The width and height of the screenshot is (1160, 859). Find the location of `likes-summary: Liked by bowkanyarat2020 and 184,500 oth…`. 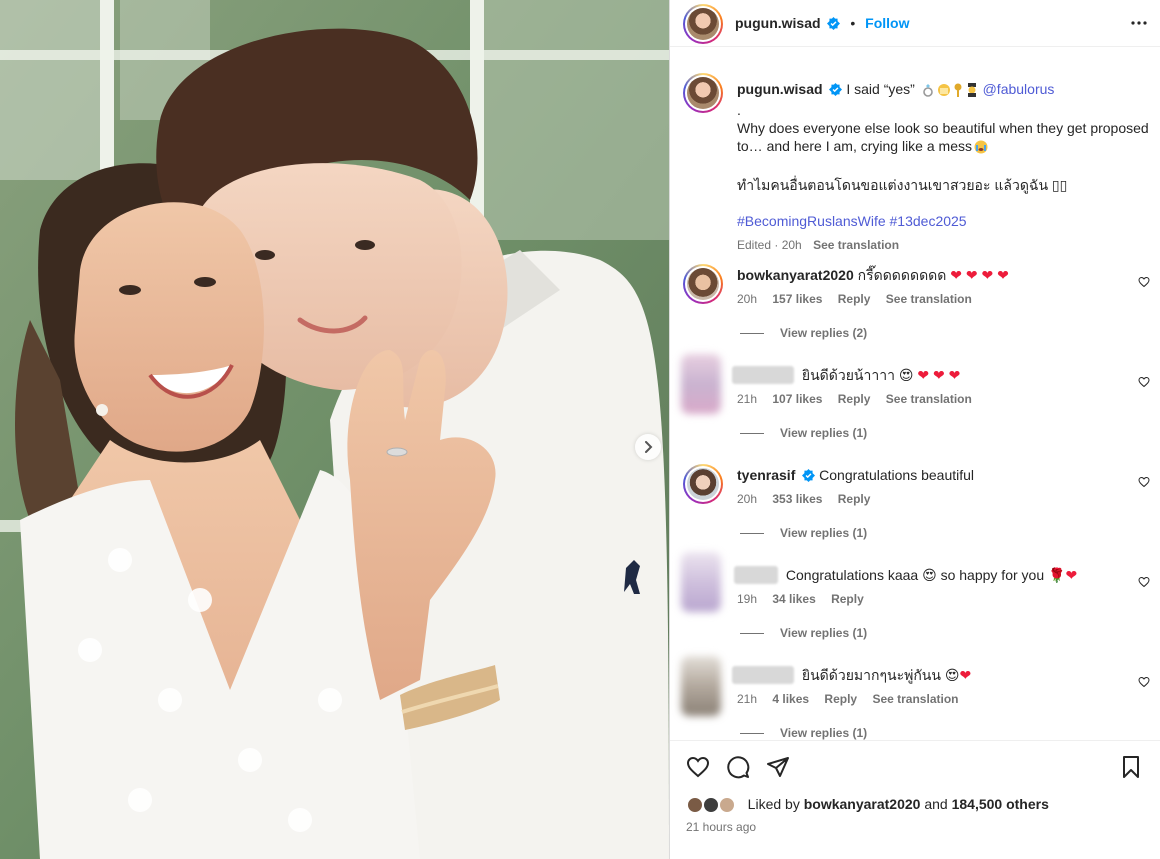

likes-summary: Liked by bowkanyarat2020 and 184,500 oth… is located at coordinates (867, 805).